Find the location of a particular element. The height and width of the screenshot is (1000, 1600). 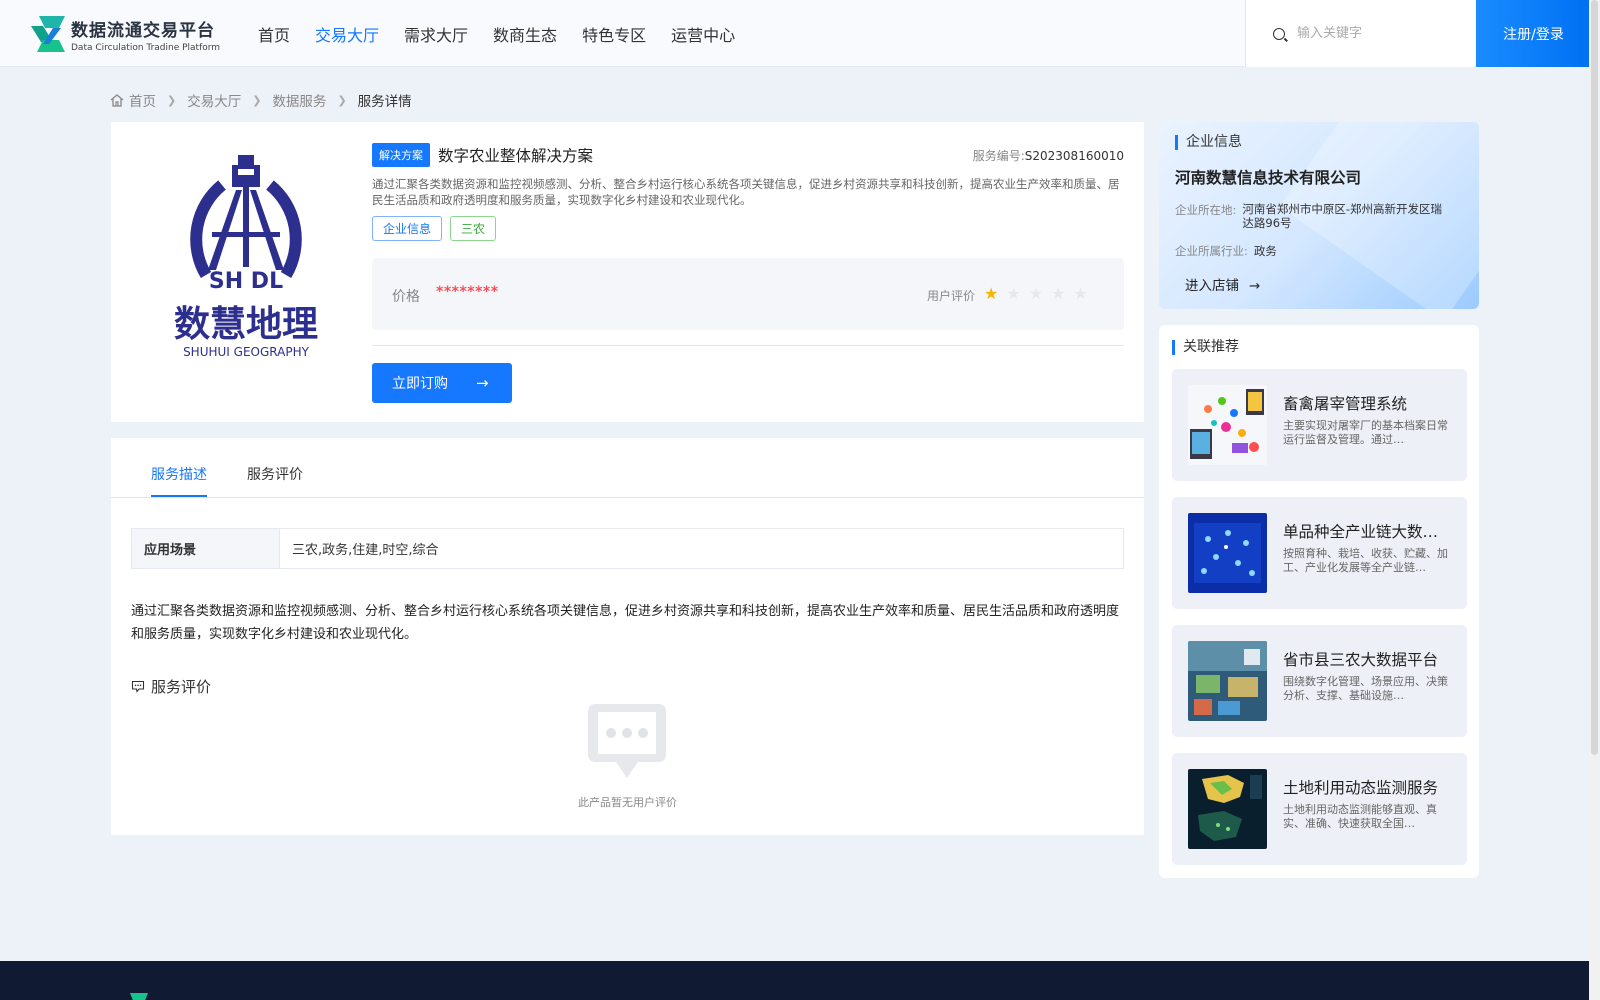

recommendations-title: 关联推荐 is located at coordinates (1205, 347).